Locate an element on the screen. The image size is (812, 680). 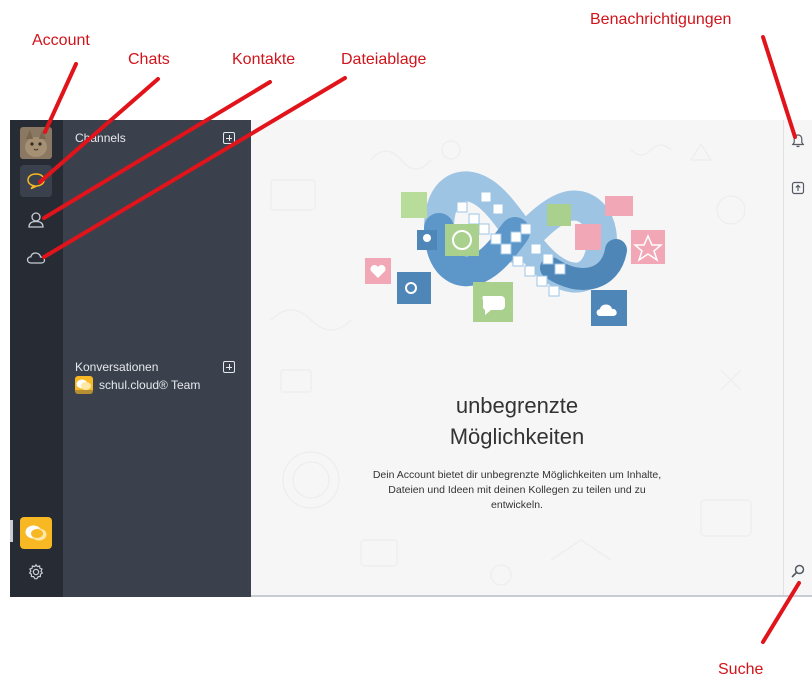
chat-bubble-icon is located at coordinates (36, 181).